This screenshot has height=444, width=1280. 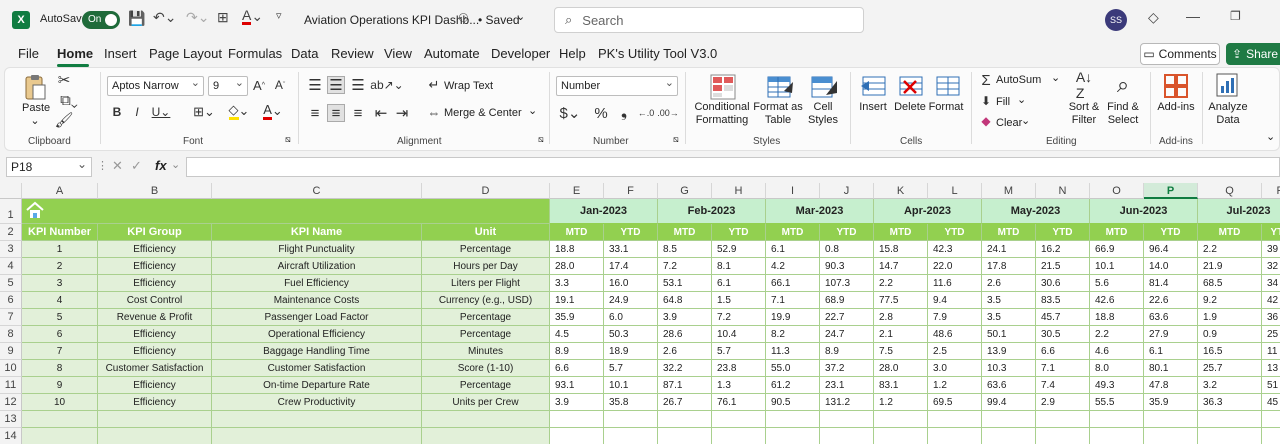 I want to click on copy-icon: ⧉⌄, so click(x=69, y=100).